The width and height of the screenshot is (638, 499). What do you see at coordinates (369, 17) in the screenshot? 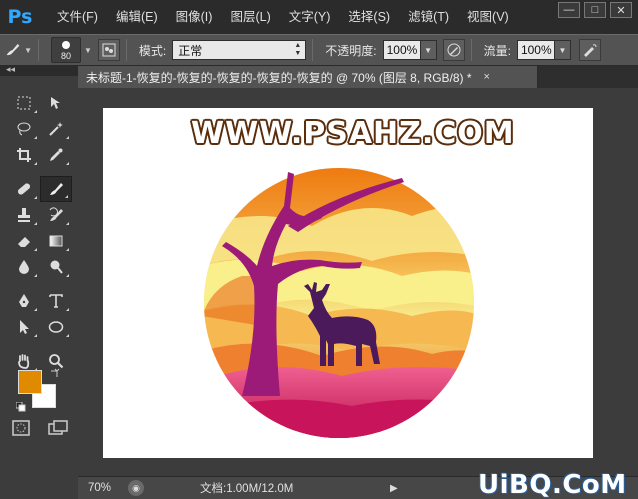
I see `menu-select: 选择(S)` at bounding box center [369, 17].